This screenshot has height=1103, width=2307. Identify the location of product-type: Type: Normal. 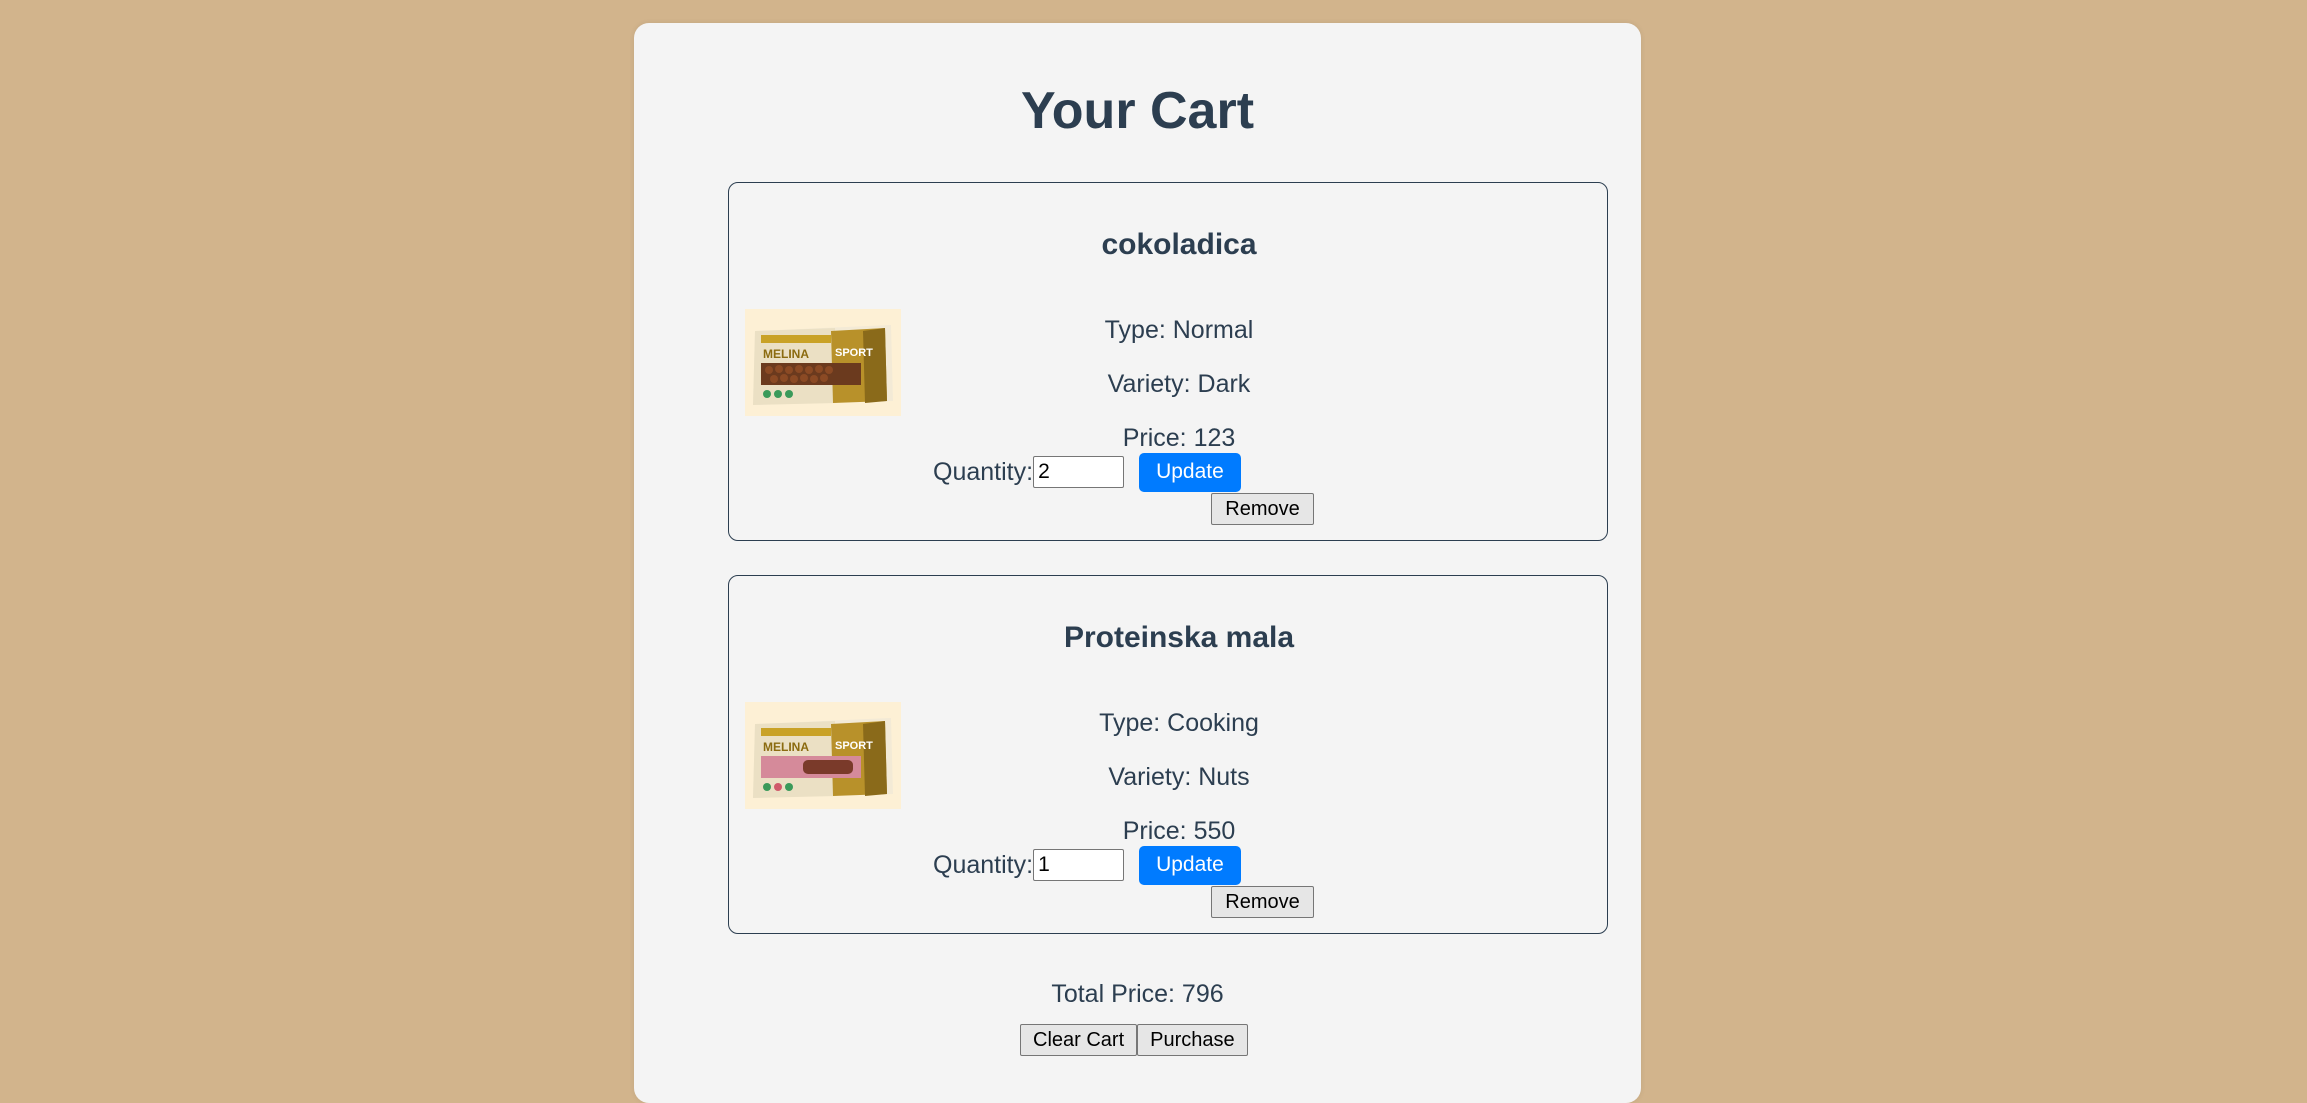
(1179, 330).